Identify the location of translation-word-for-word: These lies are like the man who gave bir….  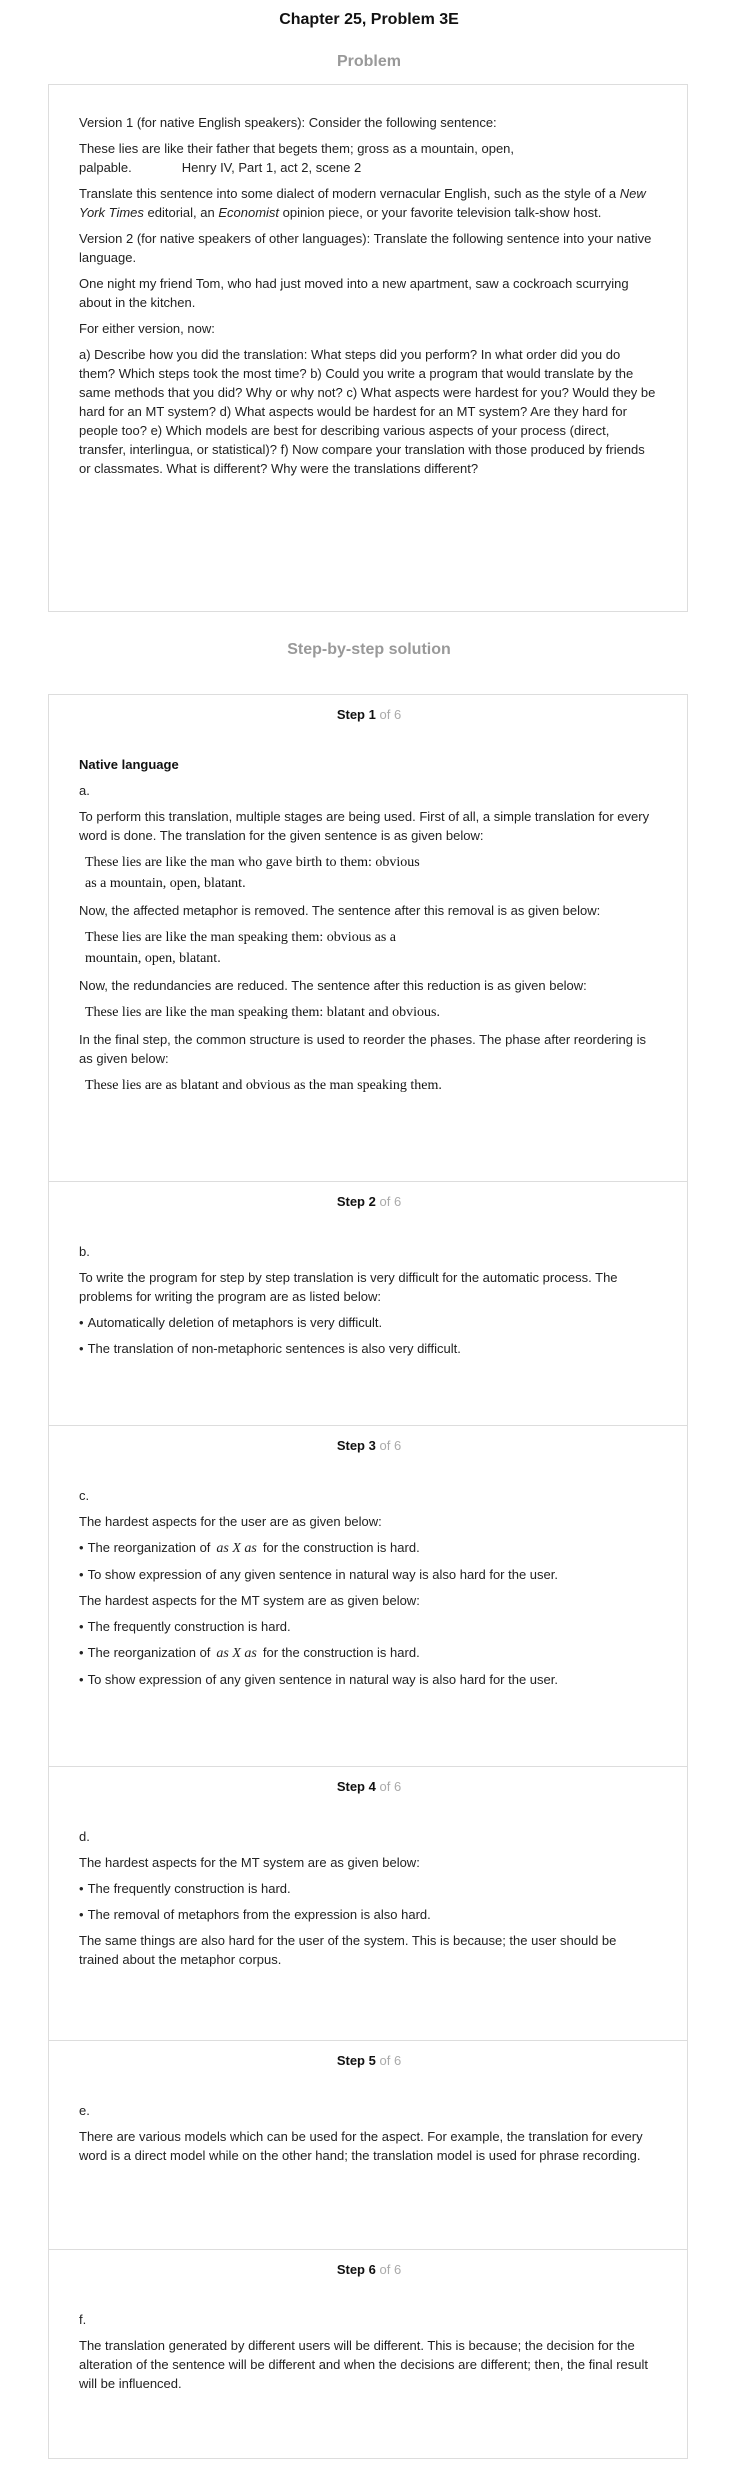
(252, 873).